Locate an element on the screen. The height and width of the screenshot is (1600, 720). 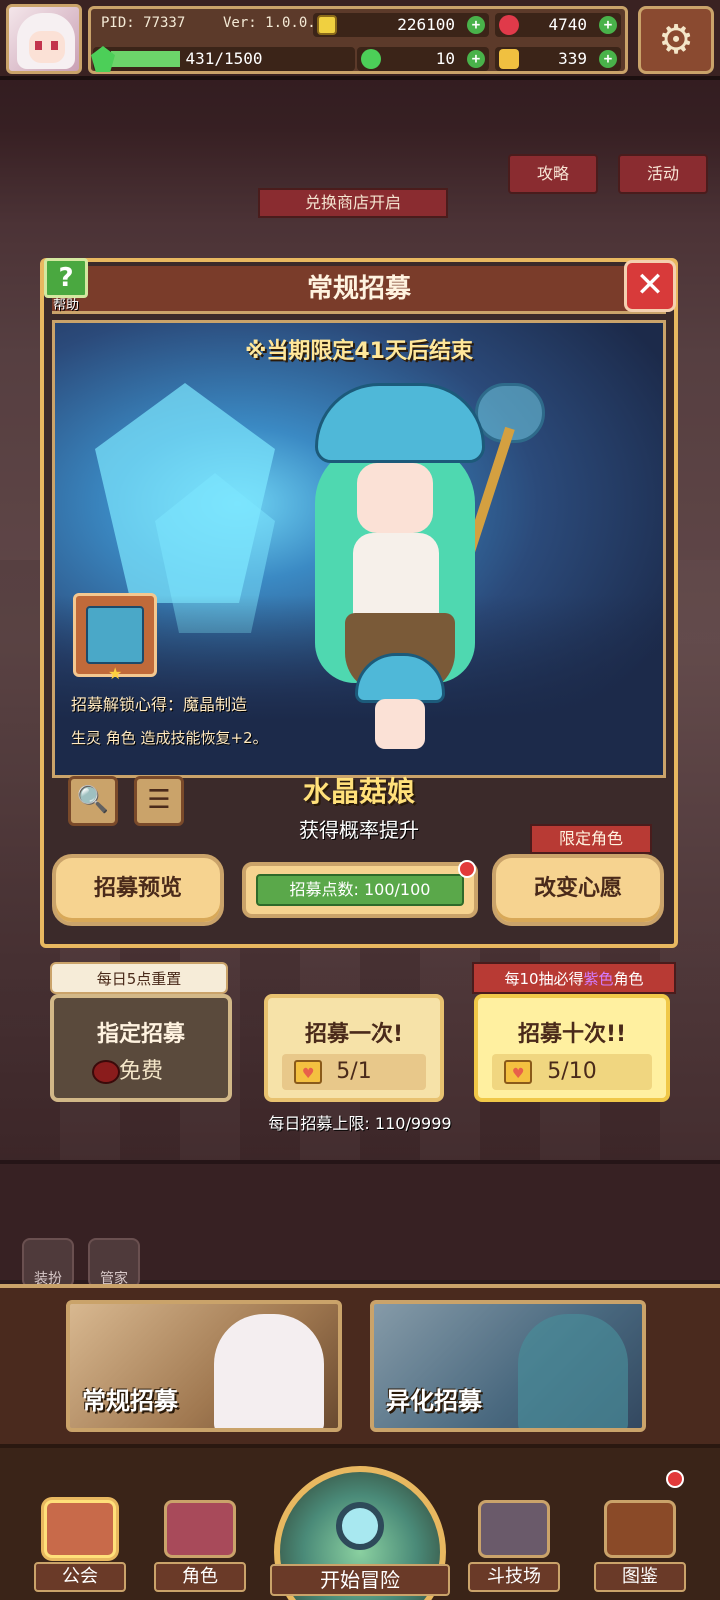
stamina-value: 431/1500 is located at coordinates (224, 58).